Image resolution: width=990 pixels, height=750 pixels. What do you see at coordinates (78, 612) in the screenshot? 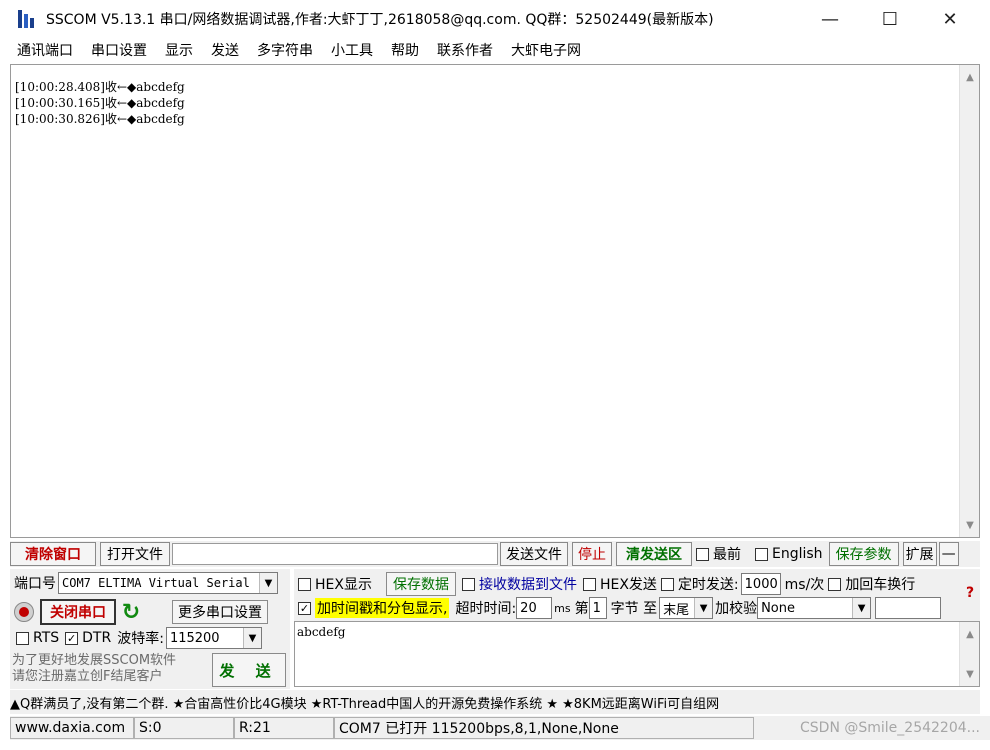
I see `close-port-button: 关闭串口` at bounding box center [78, 612].